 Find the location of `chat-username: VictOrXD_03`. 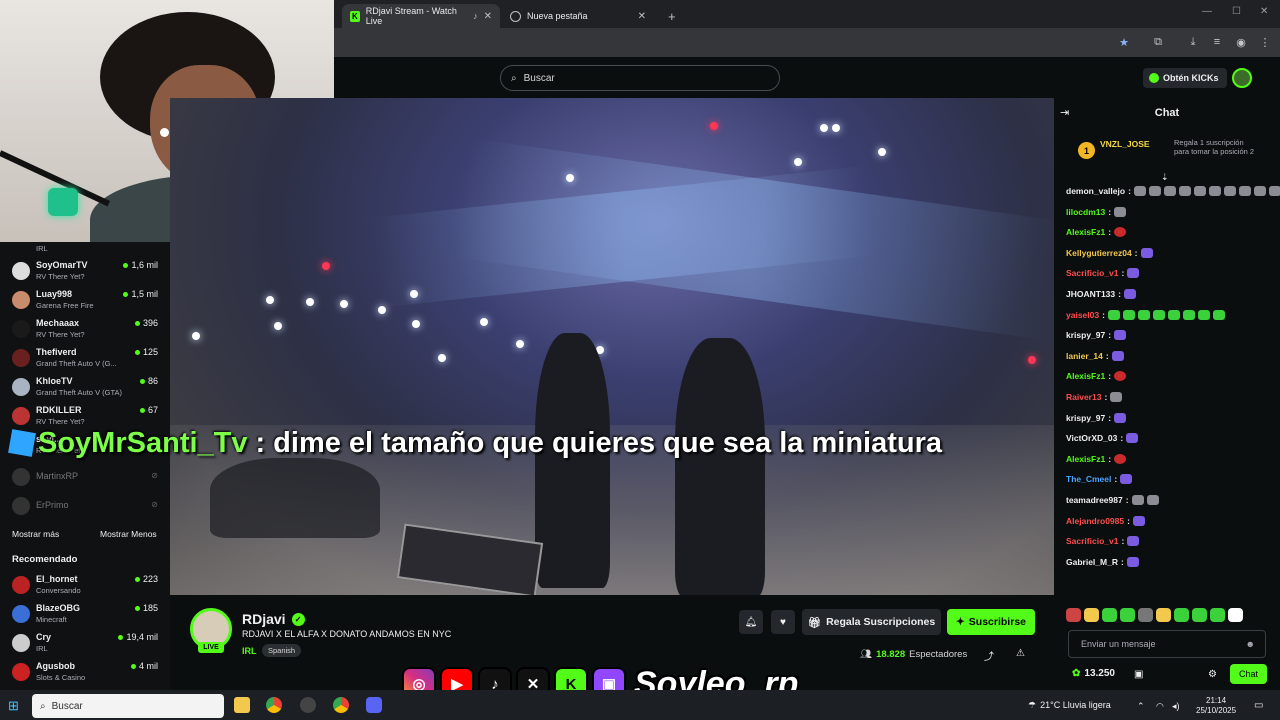

chat-username: VictOrXD_03 is located at coordinates (1091, 438).